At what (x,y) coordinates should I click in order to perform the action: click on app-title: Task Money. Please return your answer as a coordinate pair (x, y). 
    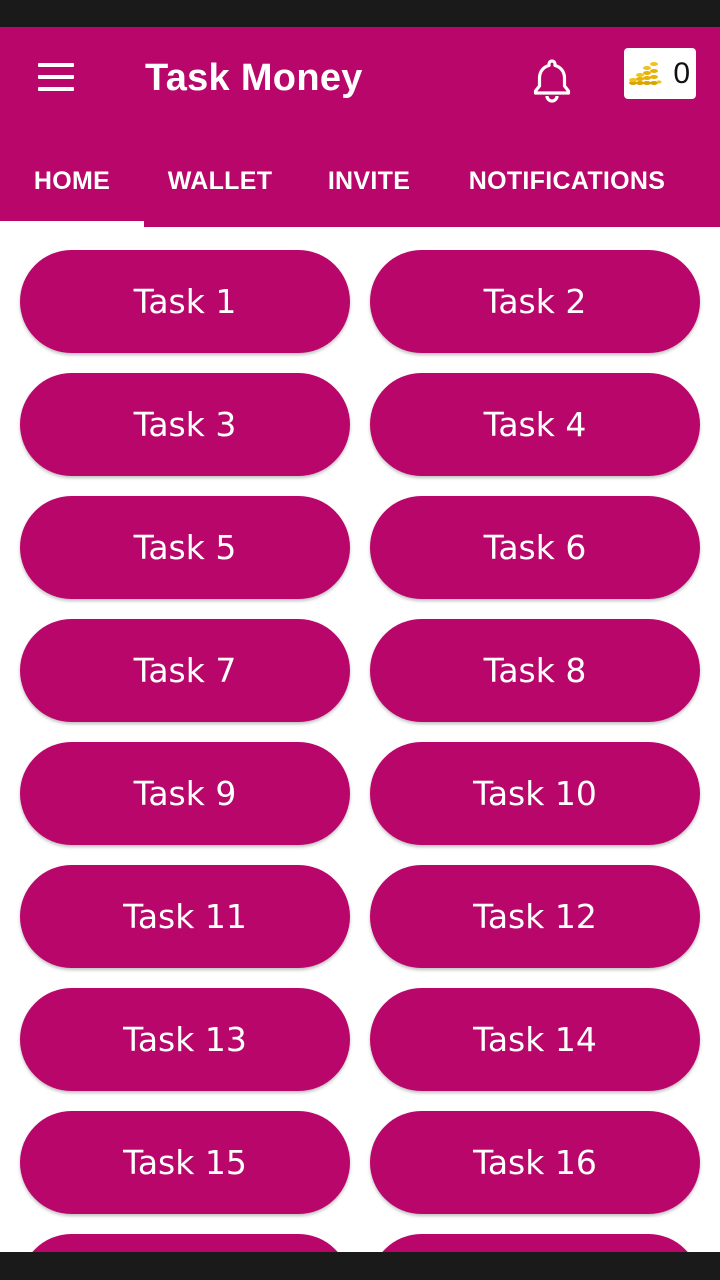
    Looking at the image, I should click on (254, 78).